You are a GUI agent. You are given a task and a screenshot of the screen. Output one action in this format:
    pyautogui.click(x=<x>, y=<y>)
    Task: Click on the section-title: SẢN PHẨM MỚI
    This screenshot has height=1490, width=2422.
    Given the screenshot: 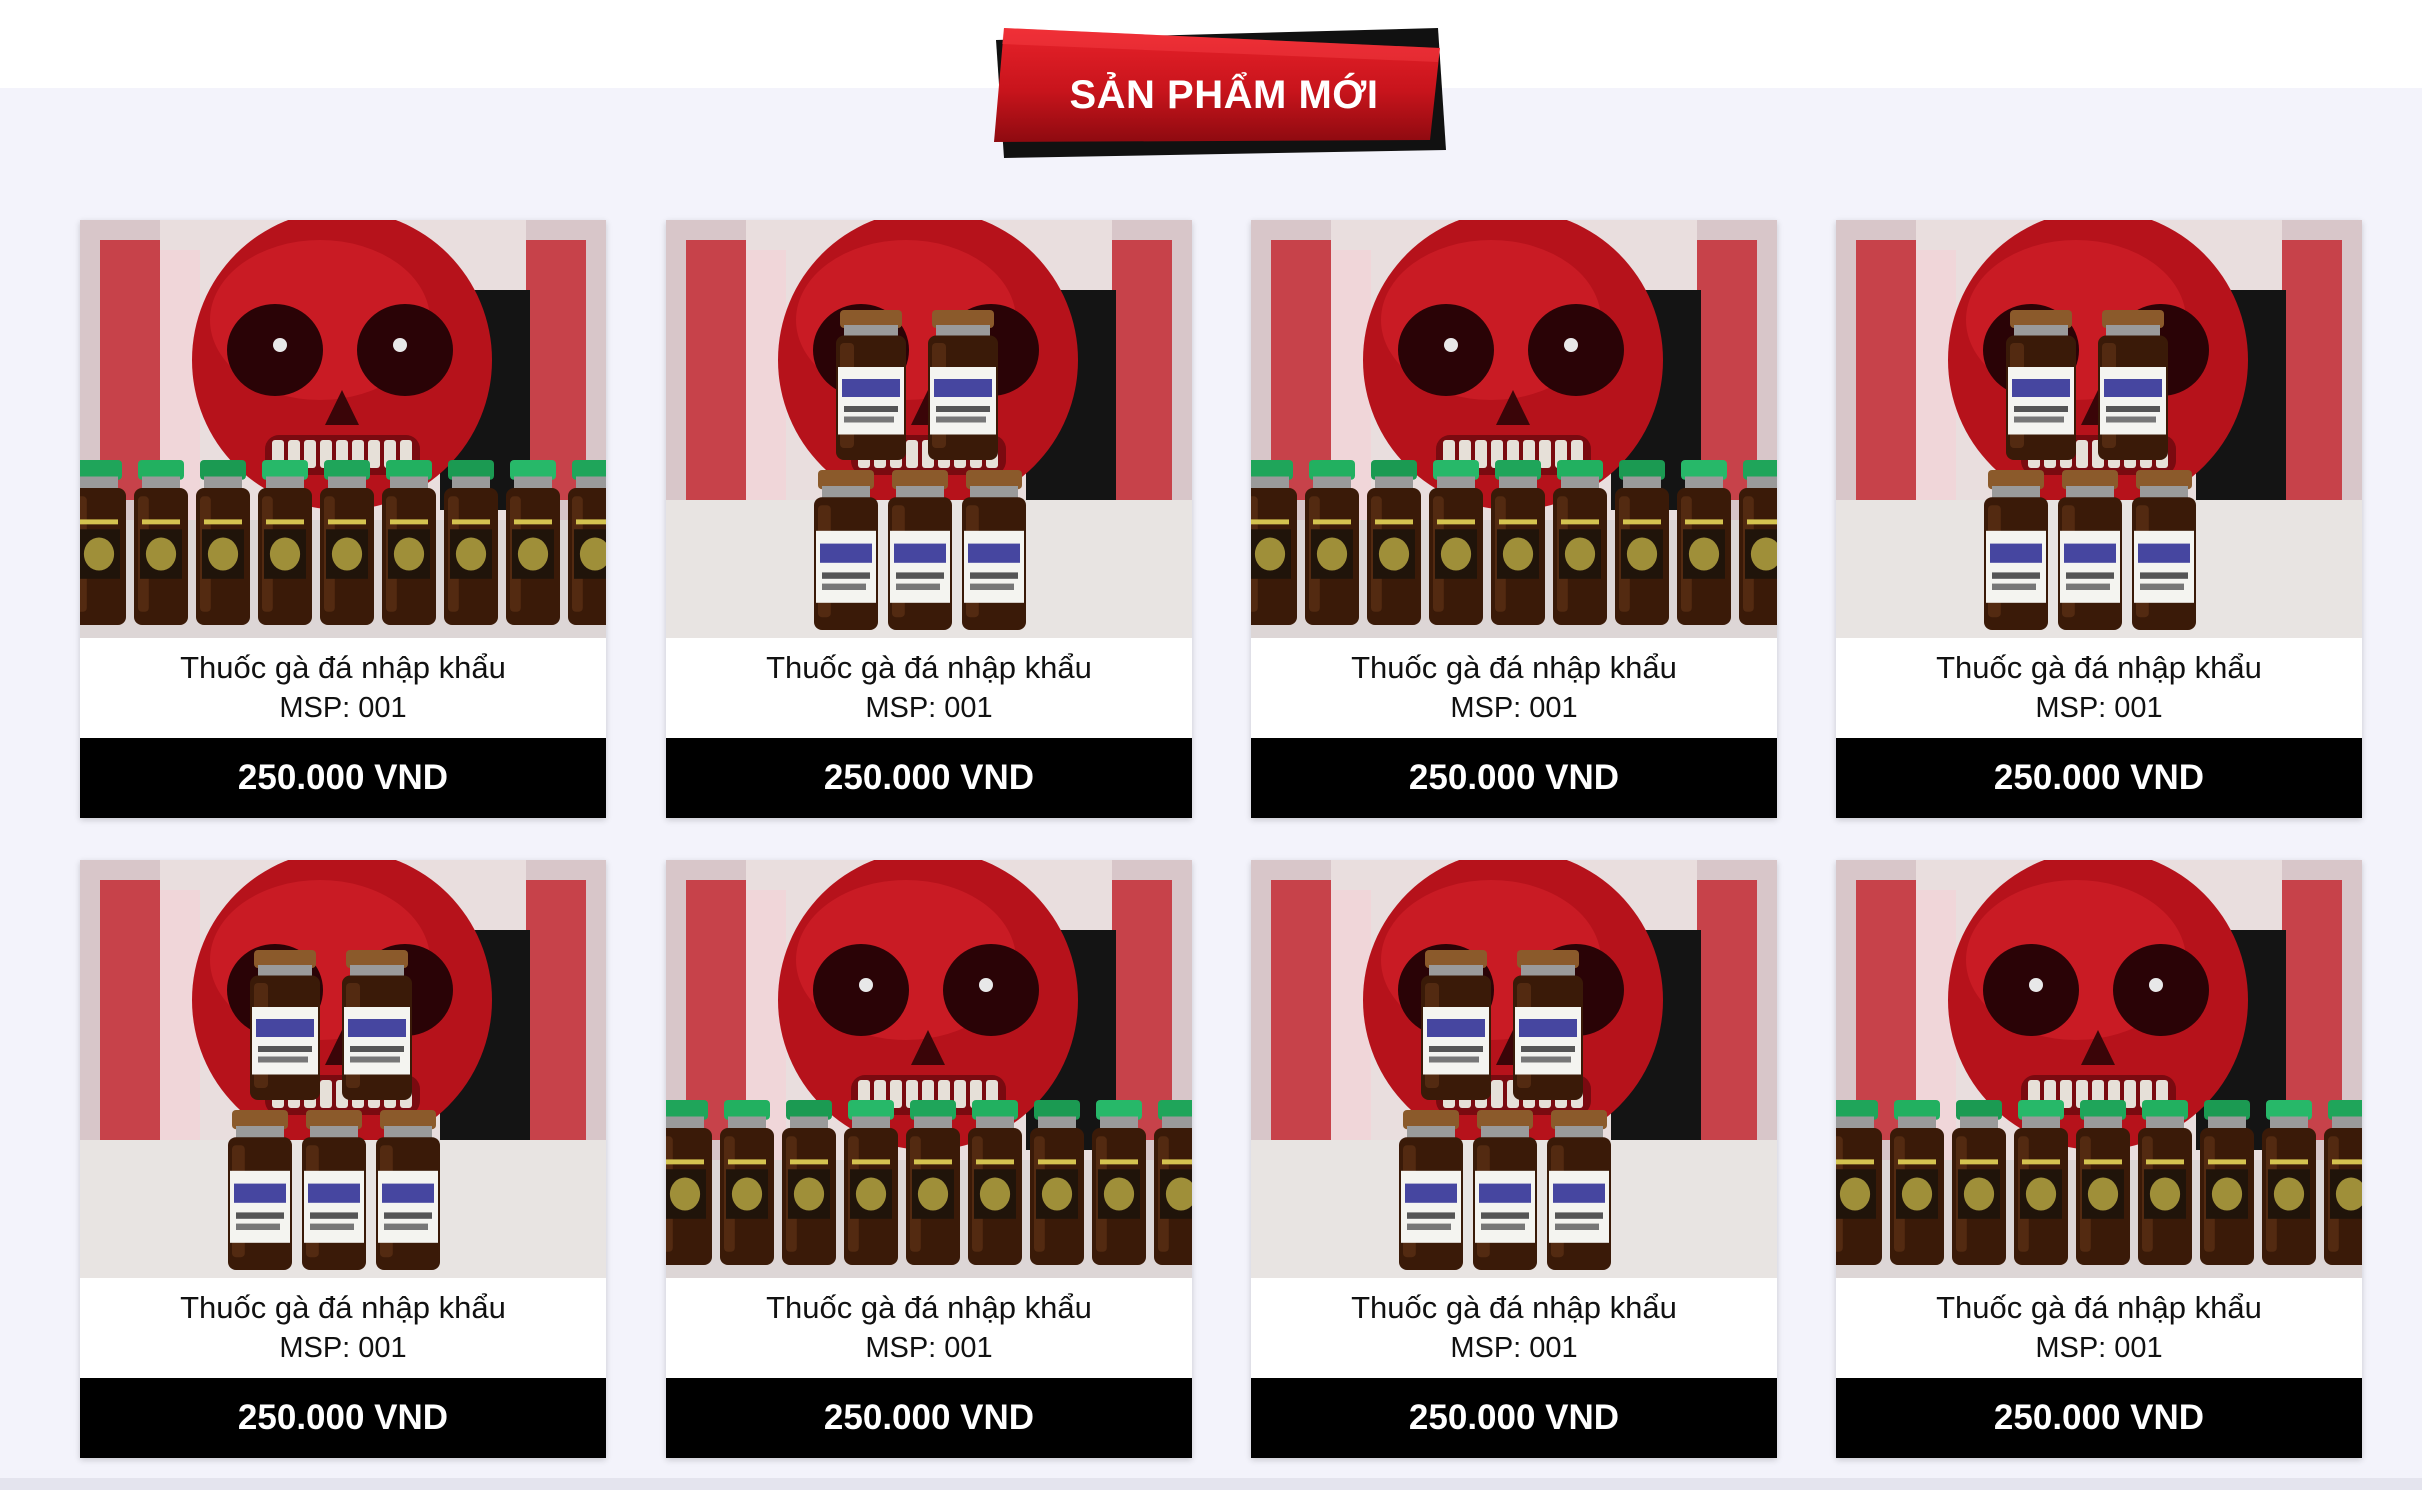 What is the action you would take?
    pyautogui.click(x=1224, y=94)
    